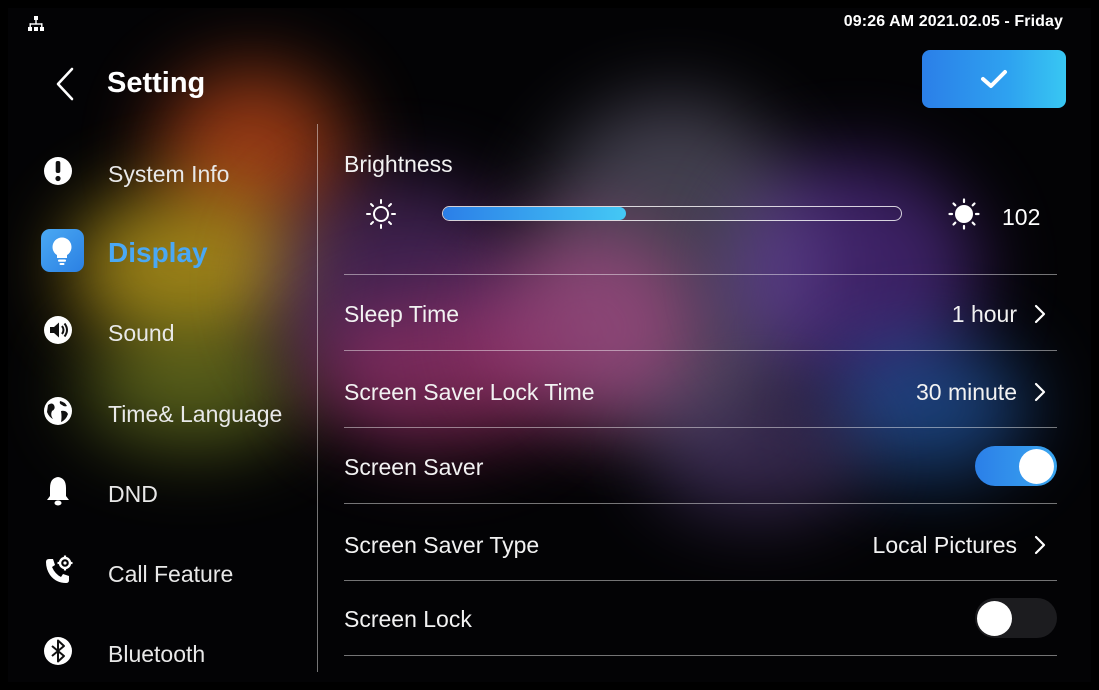 The width and height of the screenshot is (1099, 690). What do you see at coordinates (1016, 618) in the screenshot?
I see `screen-lock-toggle` at bounding box center [1016, 618].